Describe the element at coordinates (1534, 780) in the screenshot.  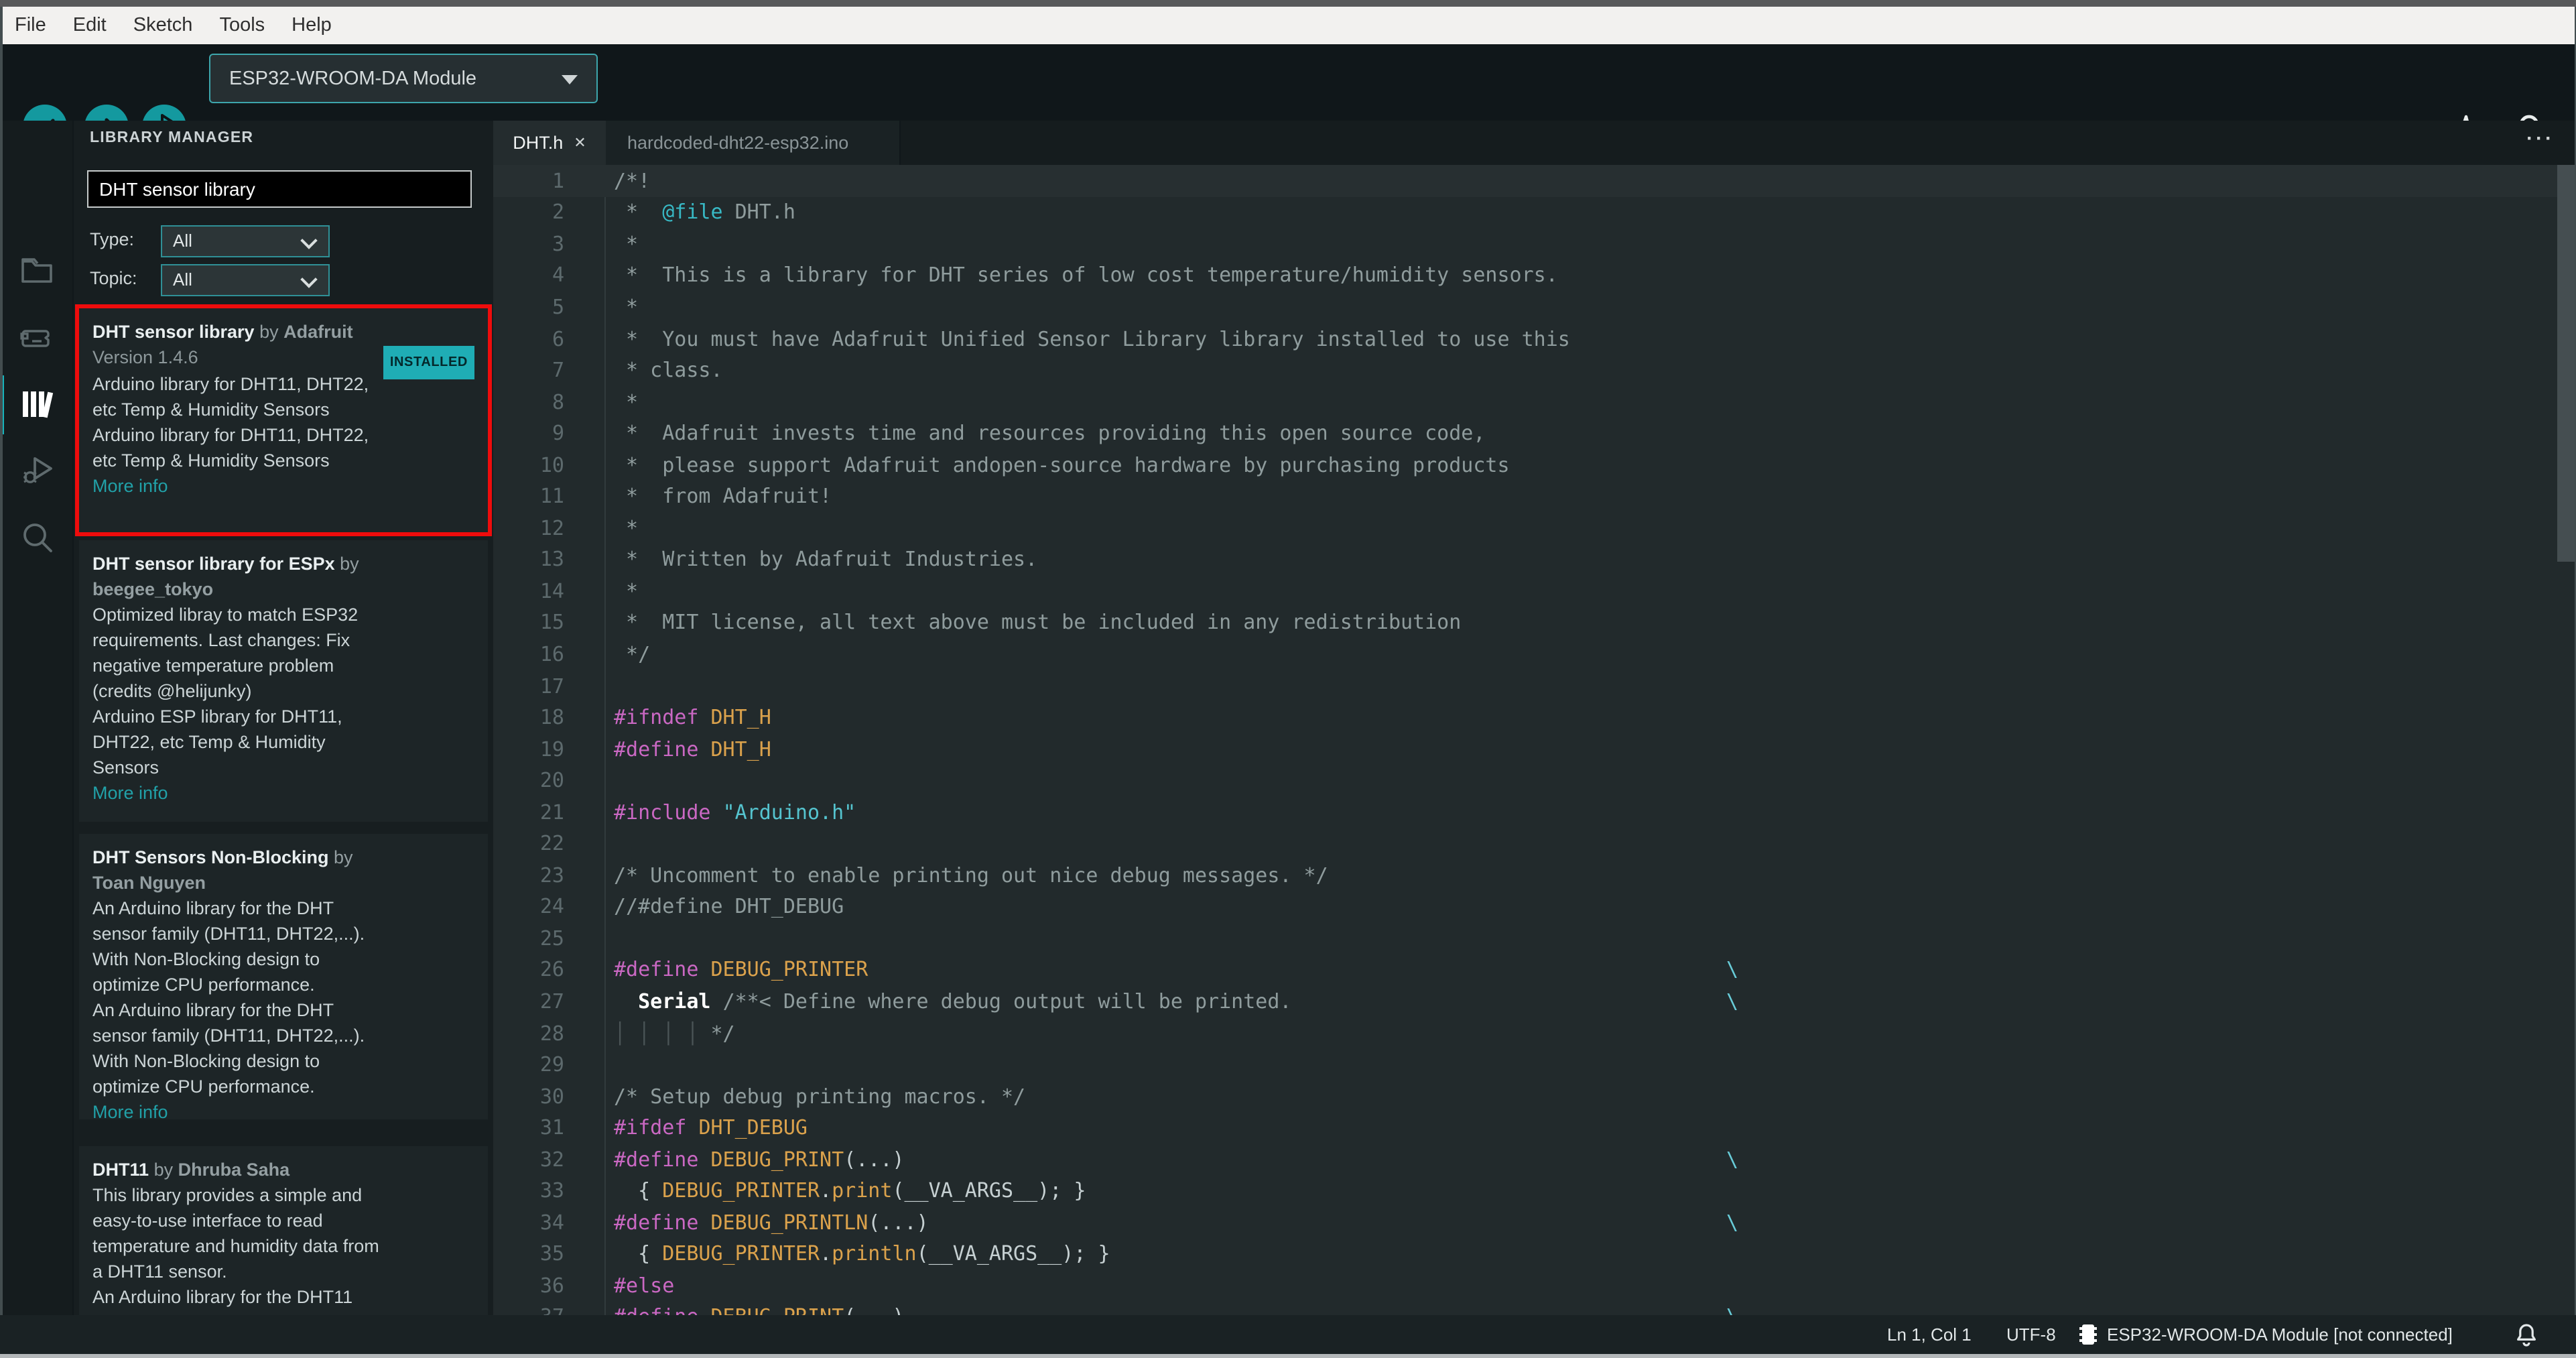
I see `code-line: 20` at that location.